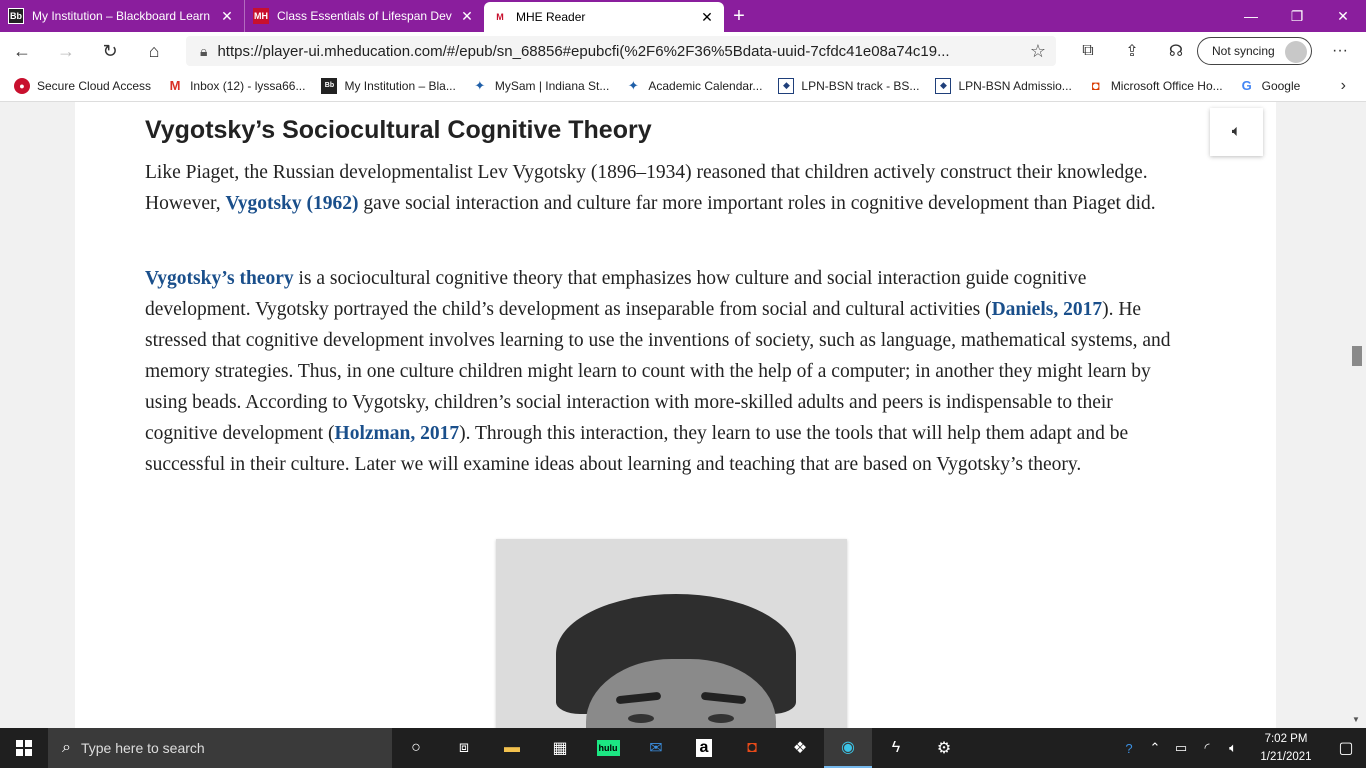 The width and height of the screenshot is (1366, 768). I want to click on photo-eye, so click(721, 718).